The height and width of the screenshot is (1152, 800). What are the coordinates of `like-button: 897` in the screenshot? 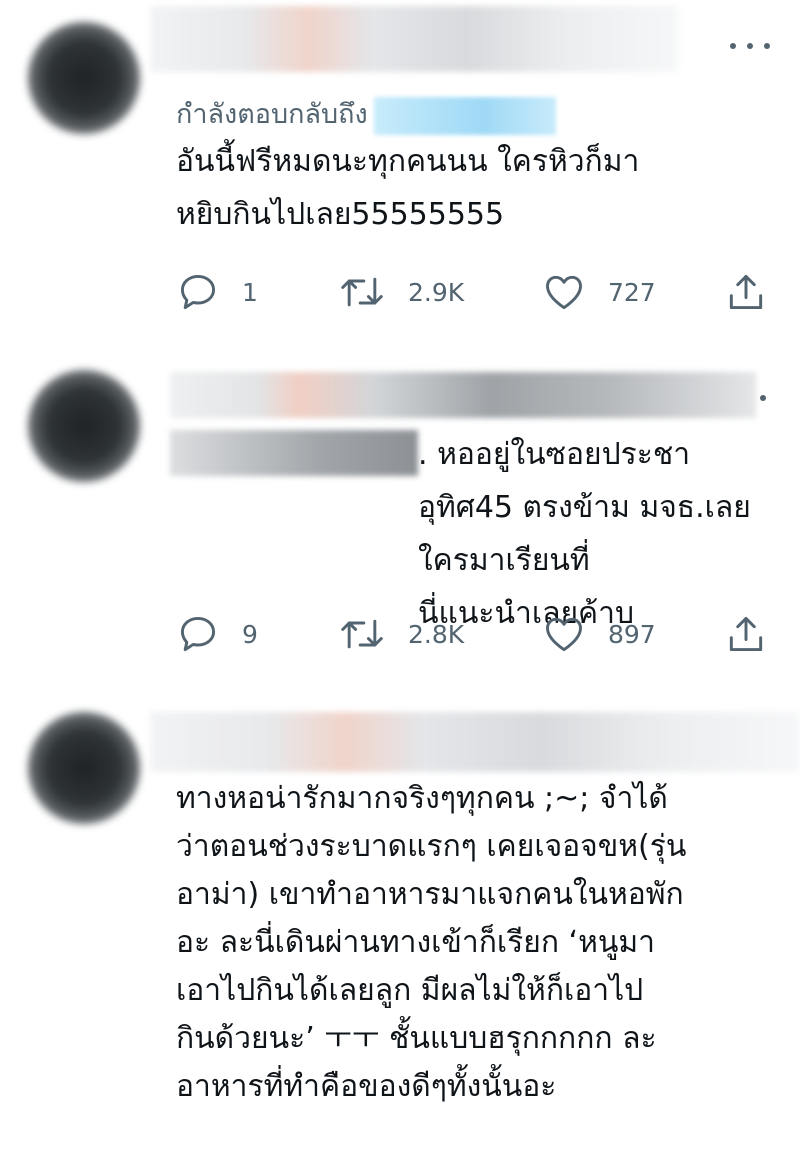 It's located at (599, 634).